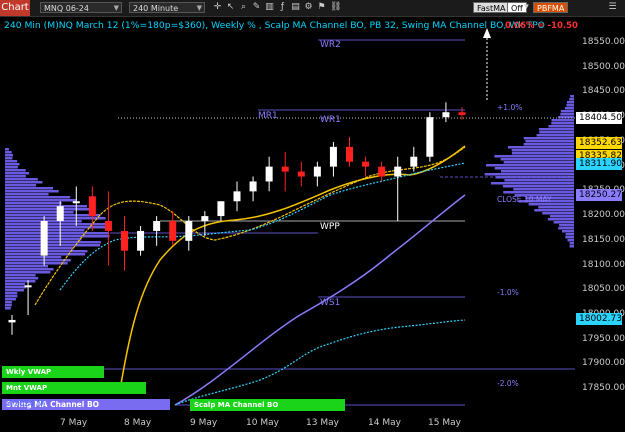 Image resolution: width=625 pixels, height=432 pixels. I want to click on plus1-label: +1.0%, so click(510, 107).